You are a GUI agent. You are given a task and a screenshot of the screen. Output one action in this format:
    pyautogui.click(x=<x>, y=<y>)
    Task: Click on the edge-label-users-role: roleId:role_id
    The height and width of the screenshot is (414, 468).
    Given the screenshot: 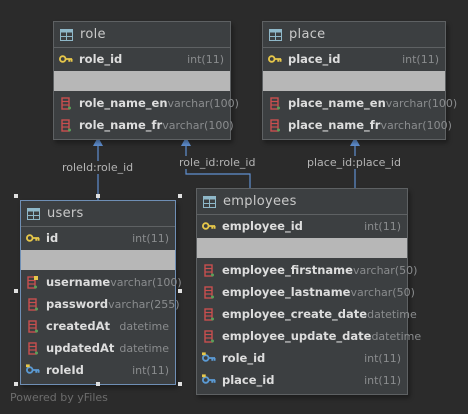 What is the action you would take?
    pyautogui.click(x=98, y=167)
    